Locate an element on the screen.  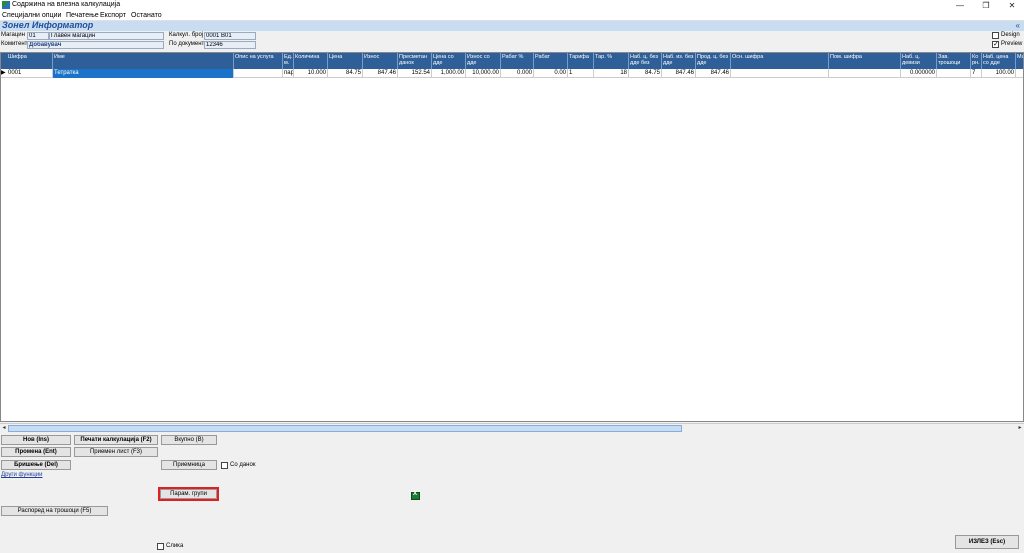
close-button: ✕ is located at coordinates (1012, 5).